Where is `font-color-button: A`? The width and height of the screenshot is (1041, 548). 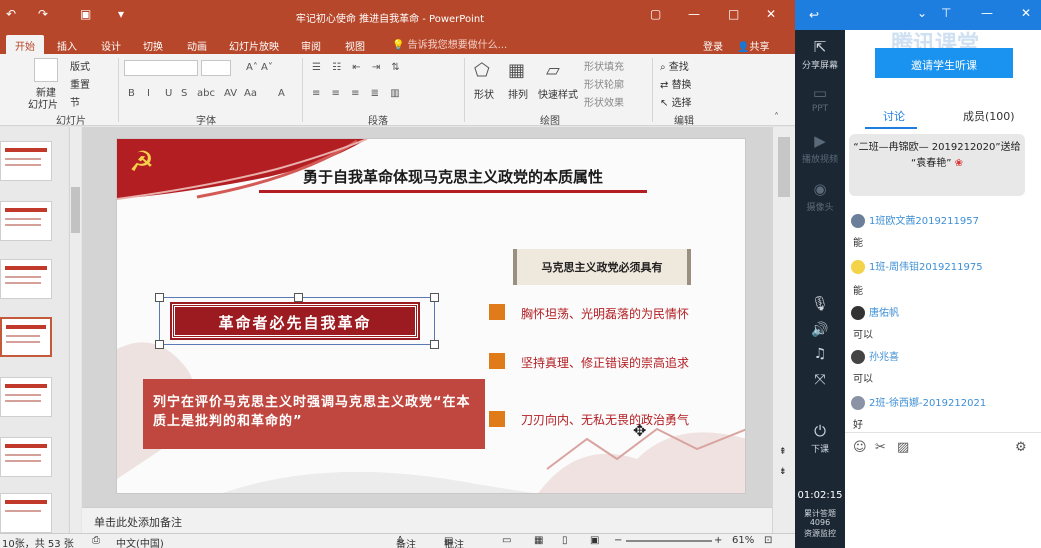
font-color-button: A is located at coordinates (281, 93).